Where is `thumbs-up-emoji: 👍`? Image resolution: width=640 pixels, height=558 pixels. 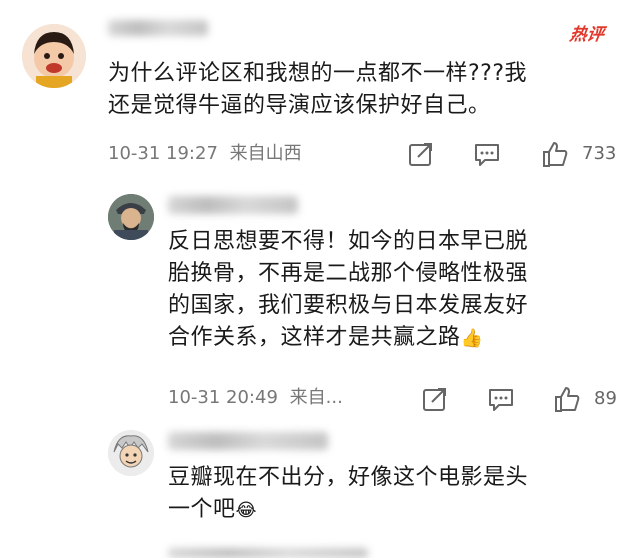
thumbs-up-emoji: 👍 is located at coordinates (472, 338).